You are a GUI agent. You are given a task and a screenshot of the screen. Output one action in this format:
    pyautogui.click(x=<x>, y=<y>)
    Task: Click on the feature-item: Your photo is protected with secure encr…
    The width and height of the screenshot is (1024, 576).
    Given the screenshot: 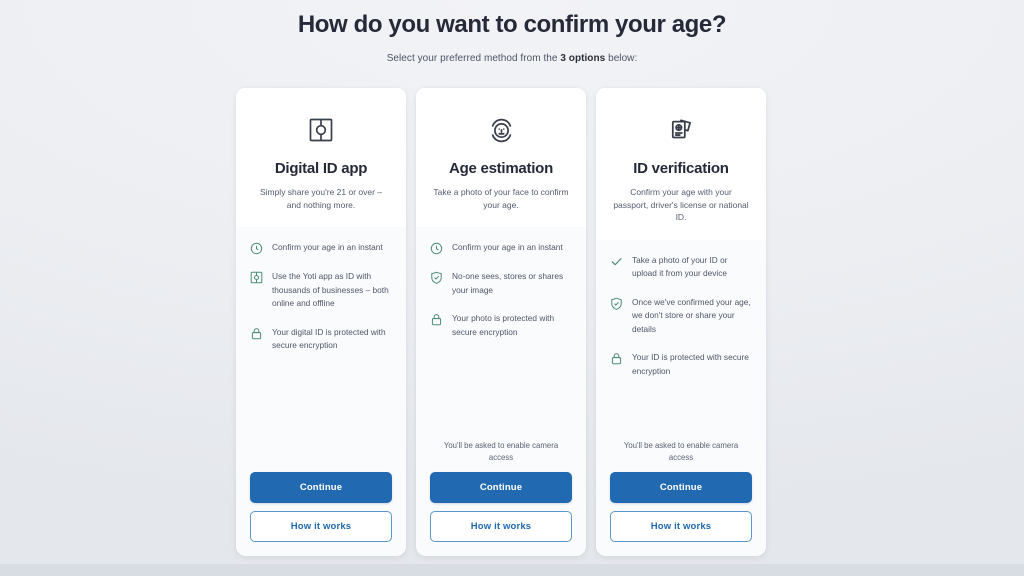 What is the action you would take?
    pyautogui.click(x=501, y=325)
    